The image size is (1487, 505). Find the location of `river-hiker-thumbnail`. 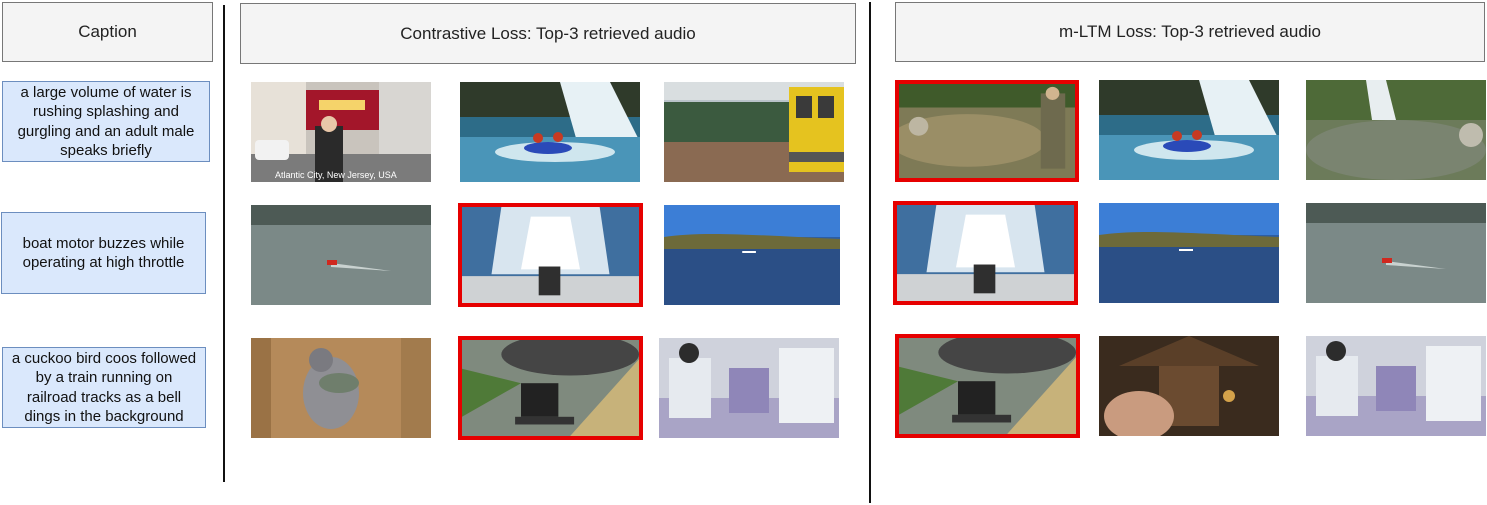

river-hiker-thumbnail is located at coordinates (987, 131).